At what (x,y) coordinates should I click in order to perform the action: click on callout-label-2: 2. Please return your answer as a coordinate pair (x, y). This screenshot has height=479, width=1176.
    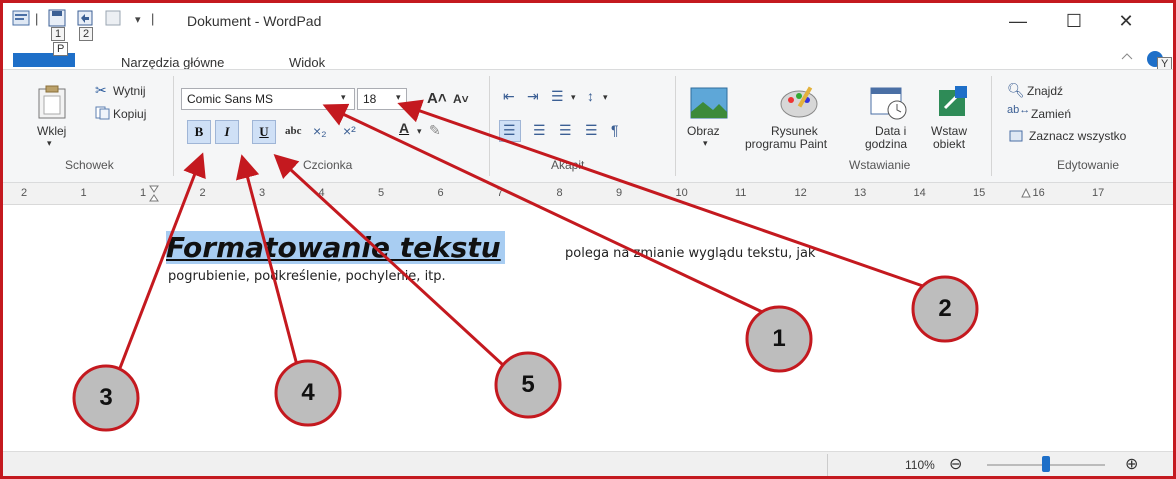
    Looking at the image, I should click on (945, 308).